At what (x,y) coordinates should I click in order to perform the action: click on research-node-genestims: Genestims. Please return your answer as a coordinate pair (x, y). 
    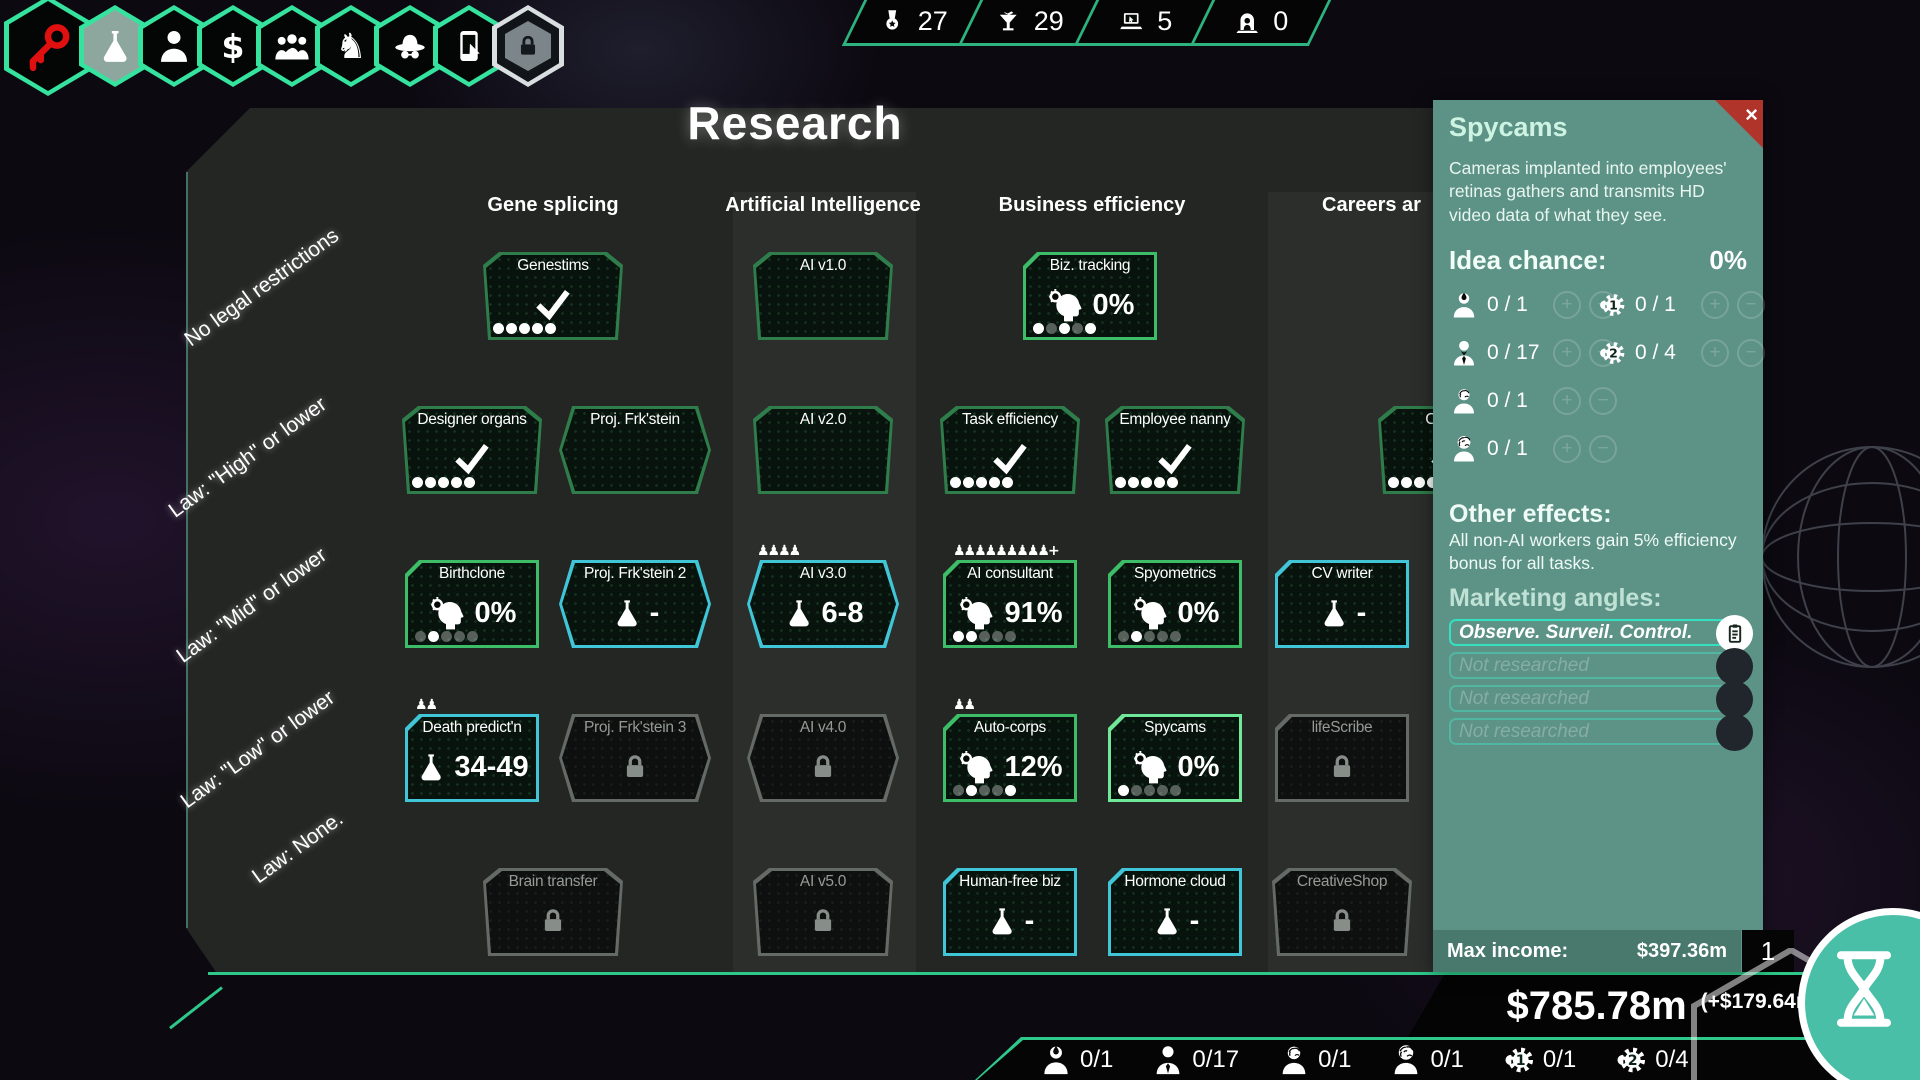
    Looking at the image, I should click on (553, 296).